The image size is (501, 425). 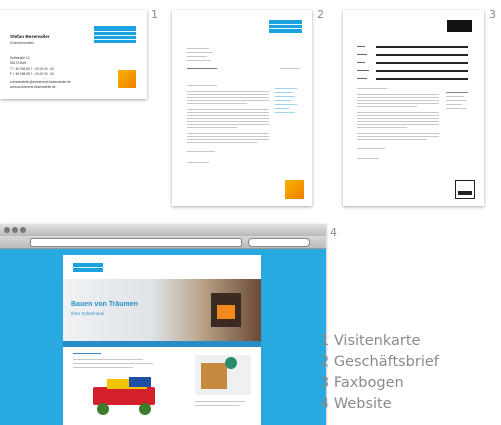 What do you see at coordinates (127, 397) in the screenshot?
I see `toy-car-image` at bounding box center [127, 397].